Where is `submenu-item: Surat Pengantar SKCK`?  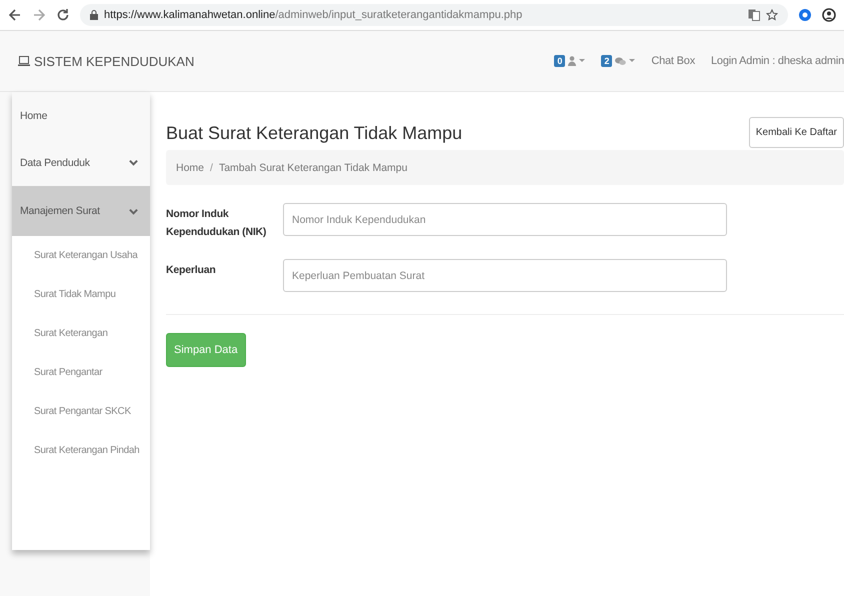 submenu-item: Surat Pengantar SKCK is located at coordinates (81, 411).